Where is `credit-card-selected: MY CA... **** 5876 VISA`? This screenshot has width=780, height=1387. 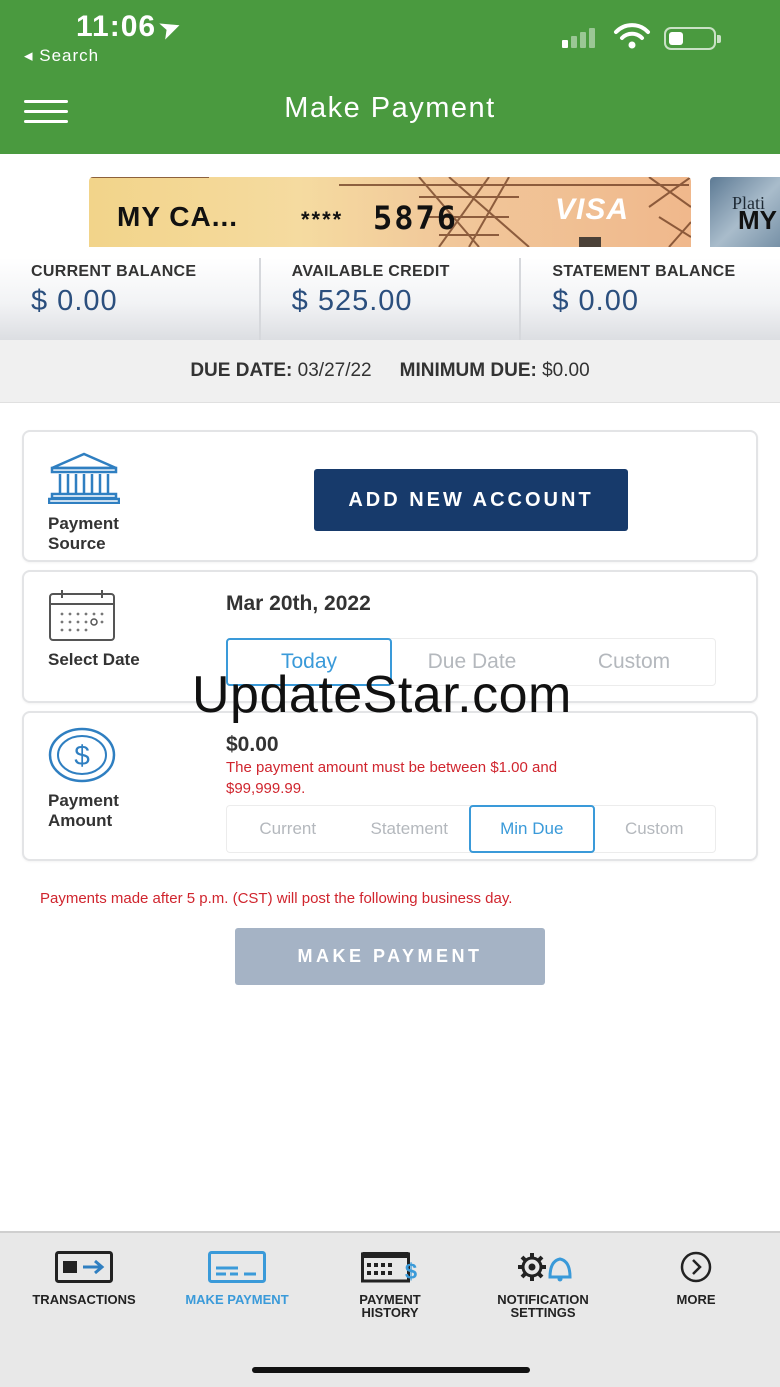 credit-card-selected: MY CA... **** 5876 VISA is located at coordinates (390, 212).